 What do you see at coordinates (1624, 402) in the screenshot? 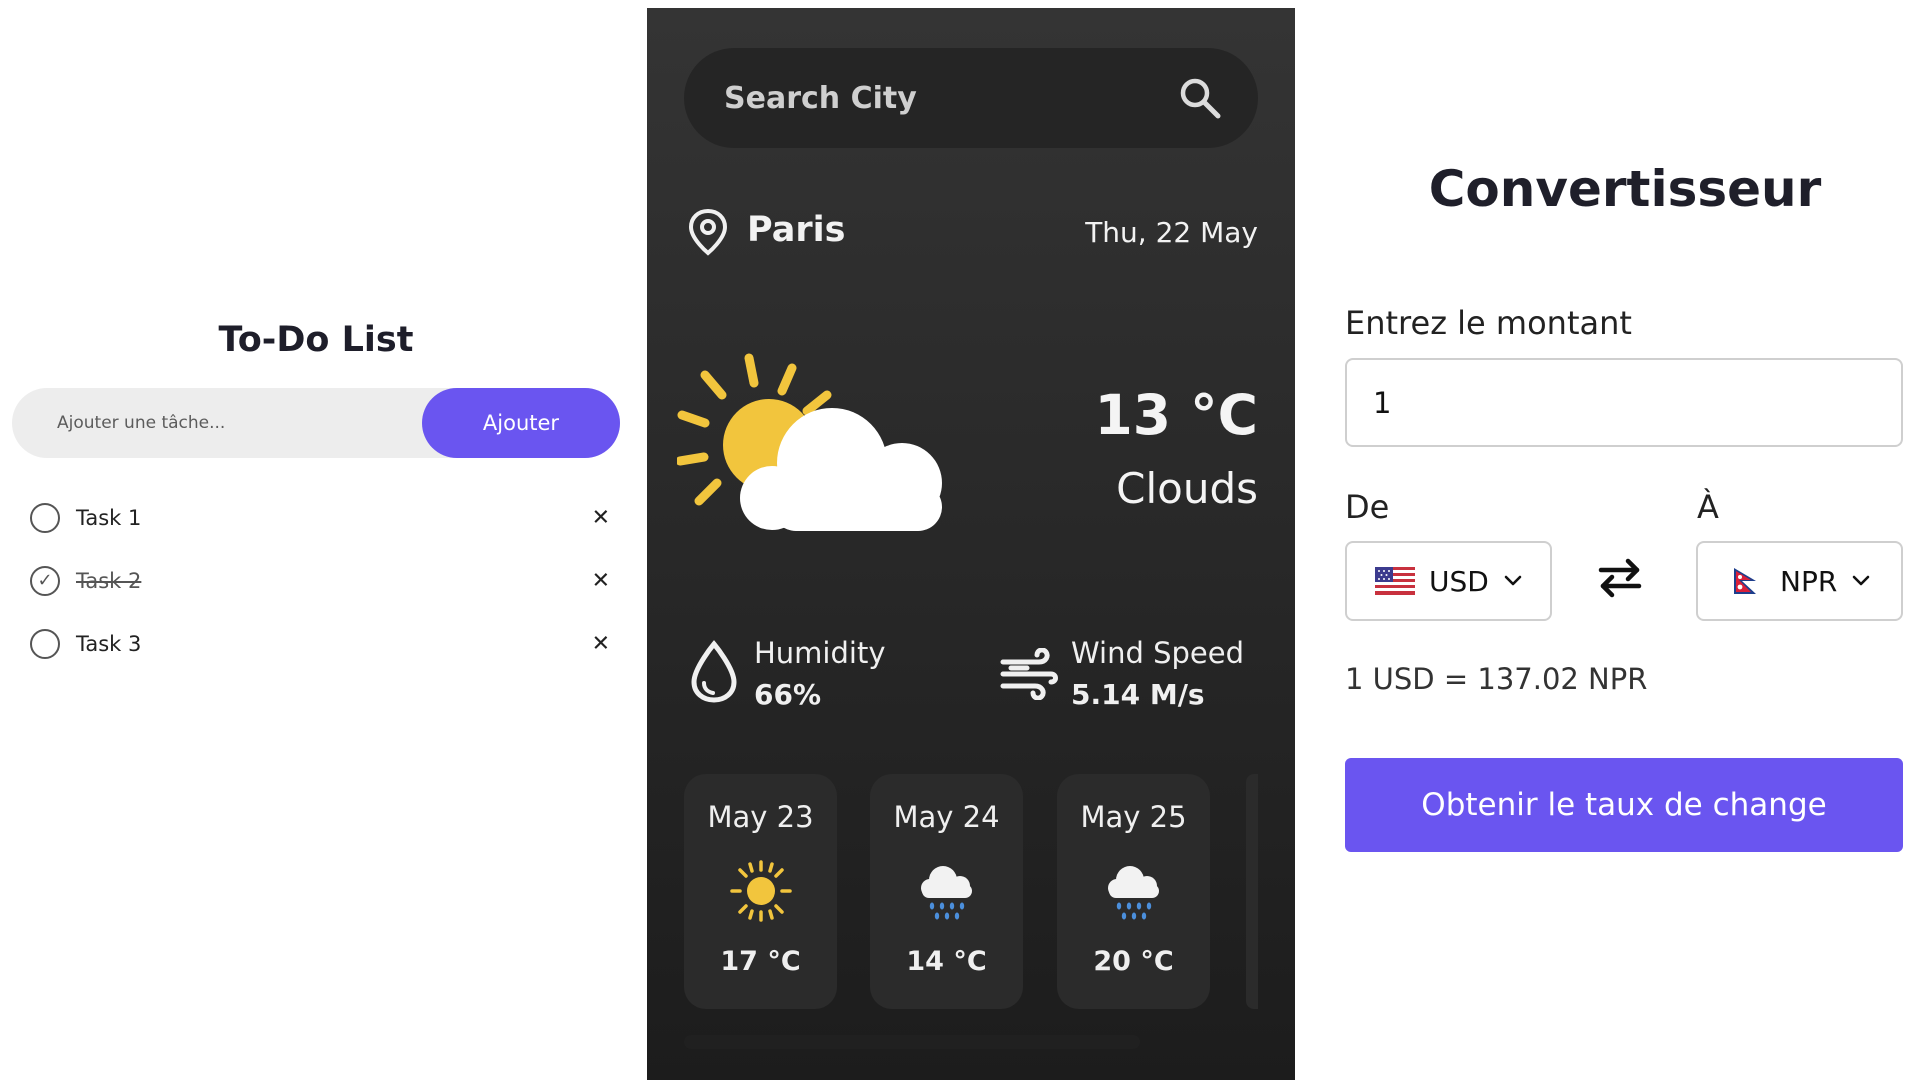
I see `amount-input` at bounding box center [1624, 402].